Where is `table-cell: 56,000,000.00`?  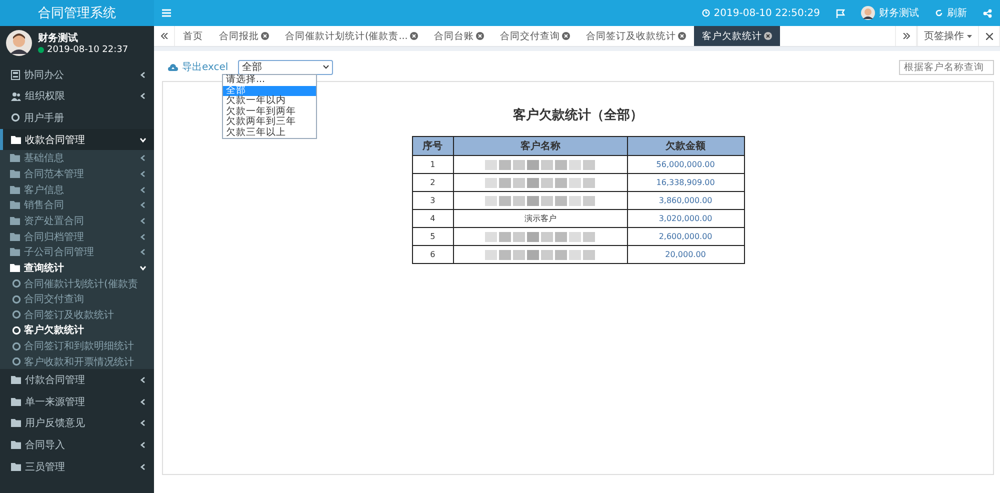
table-cell: 56,000,000.00 is located at coordinates (685, 165).